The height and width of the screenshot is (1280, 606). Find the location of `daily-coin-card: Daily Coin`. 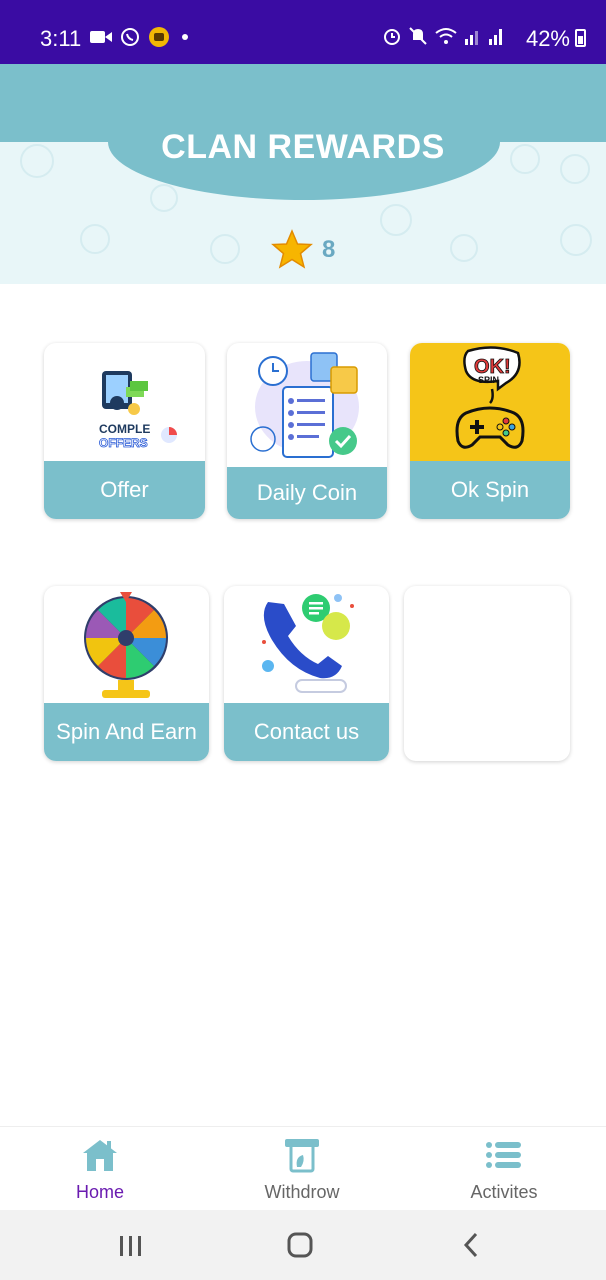

daily-coin-card: Daily Coin is located at coordinates (307, 431).